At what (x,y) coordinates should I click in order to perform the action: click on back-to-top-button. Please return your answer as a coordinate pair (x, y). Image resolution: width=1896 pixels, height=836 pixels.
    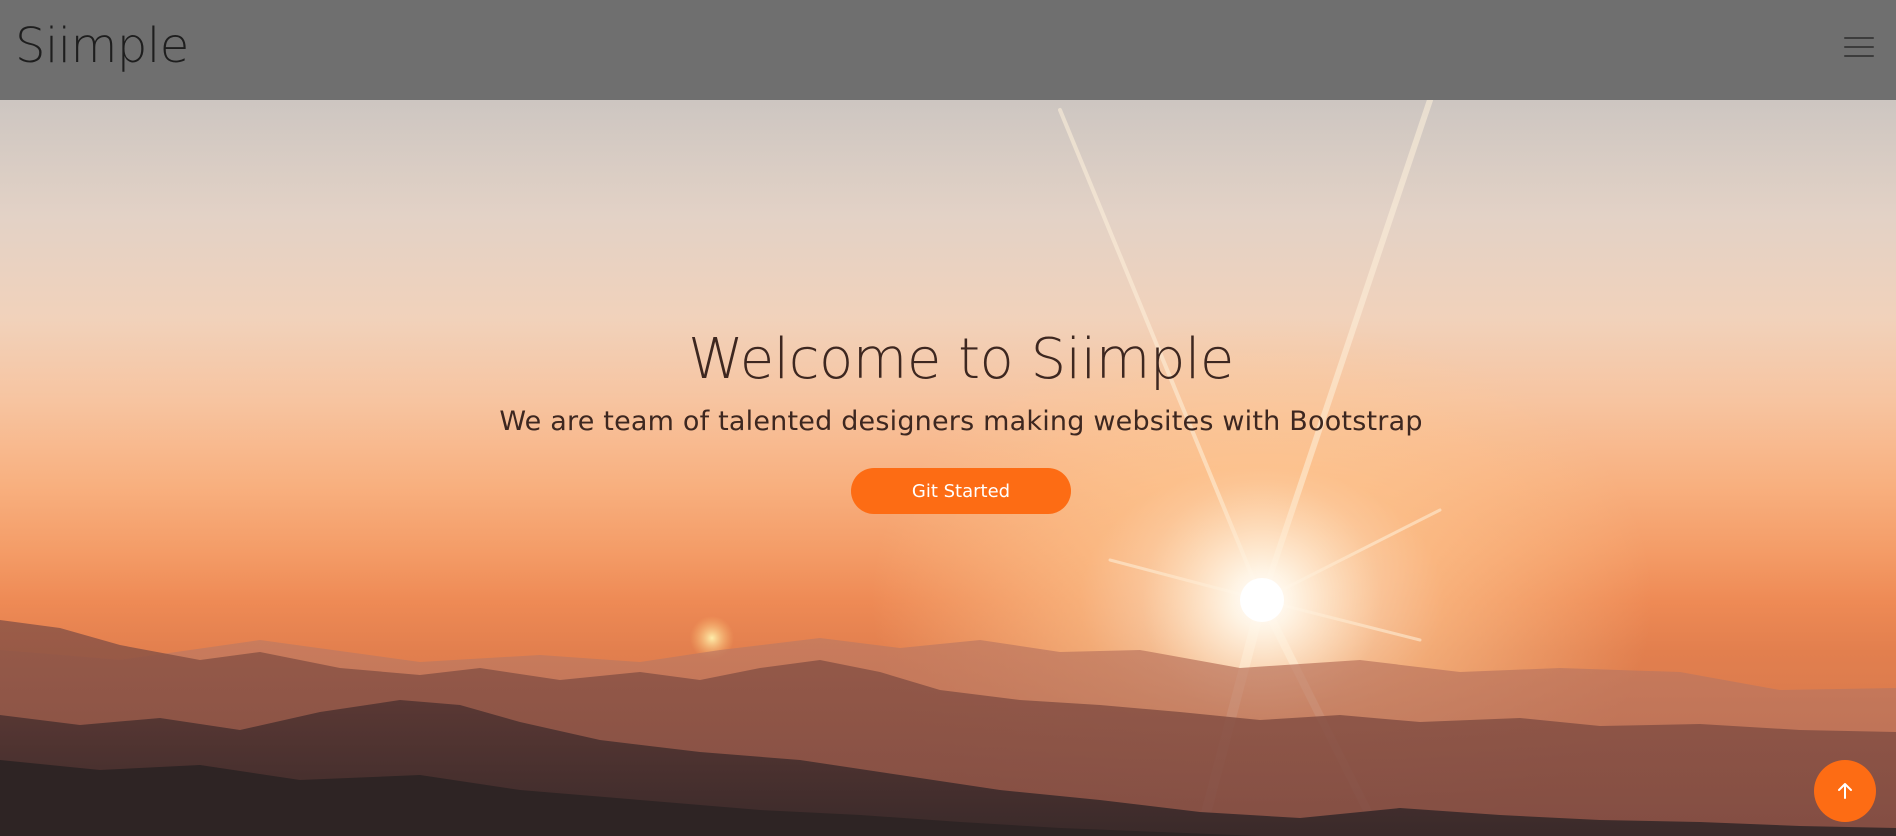
    Looking at the image, I should click on (1845, 791).